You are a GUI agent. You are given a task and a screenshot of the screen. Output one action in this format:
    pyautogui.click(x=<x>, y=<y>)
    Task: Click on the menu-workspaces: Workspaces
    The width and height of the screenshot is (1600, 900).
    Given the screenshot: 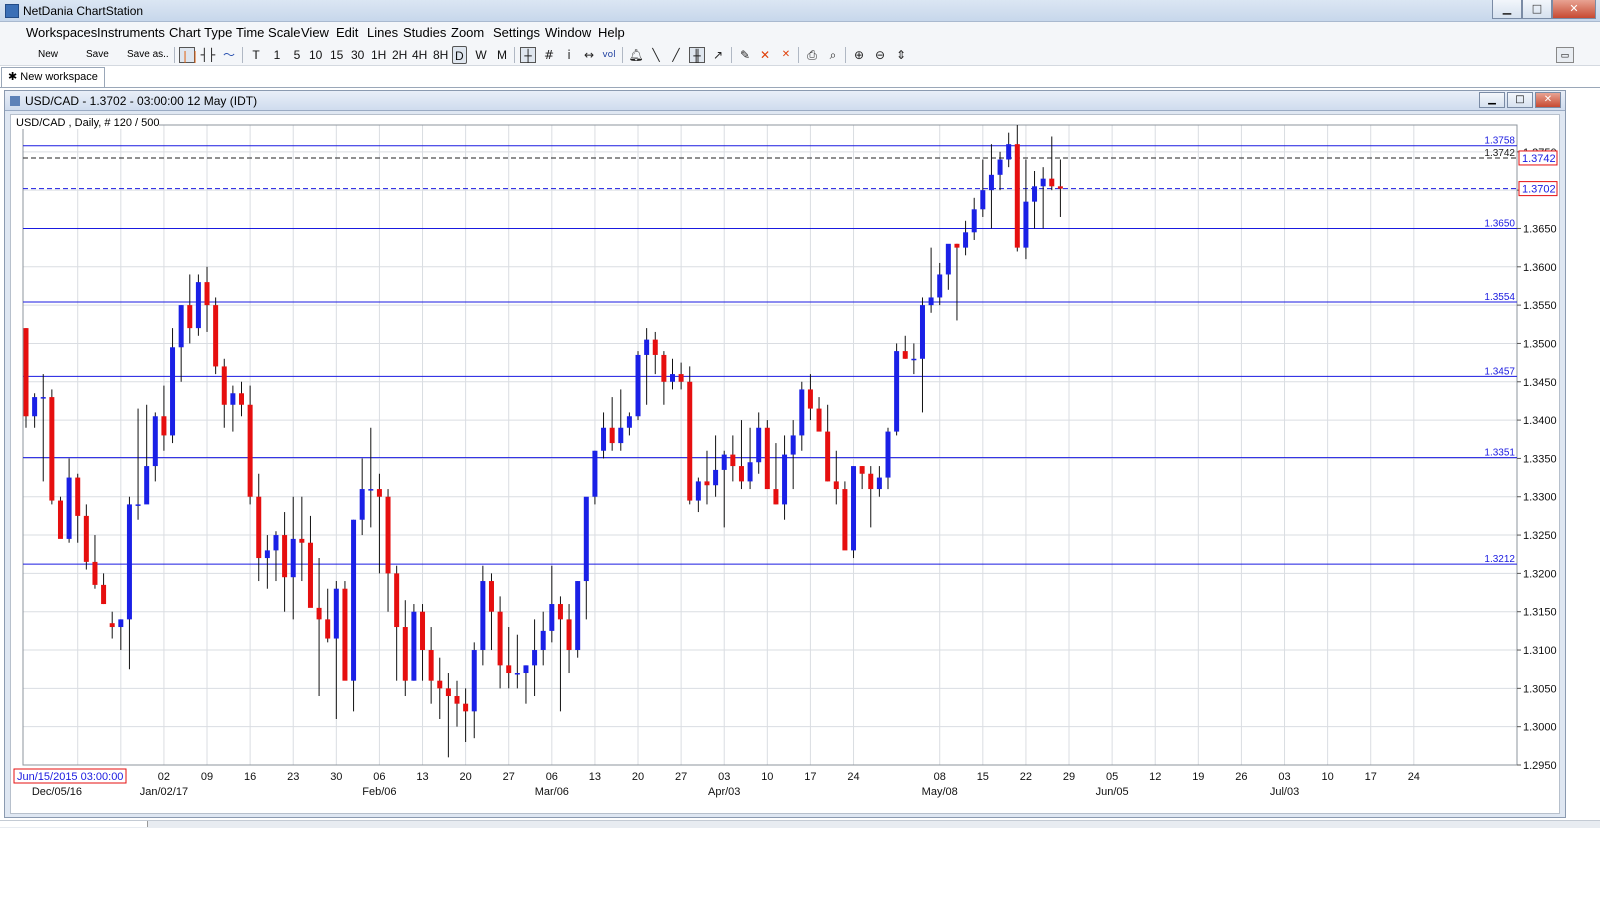 What is the action you would take?
    pyautogui.click(x=61, y=32)
    